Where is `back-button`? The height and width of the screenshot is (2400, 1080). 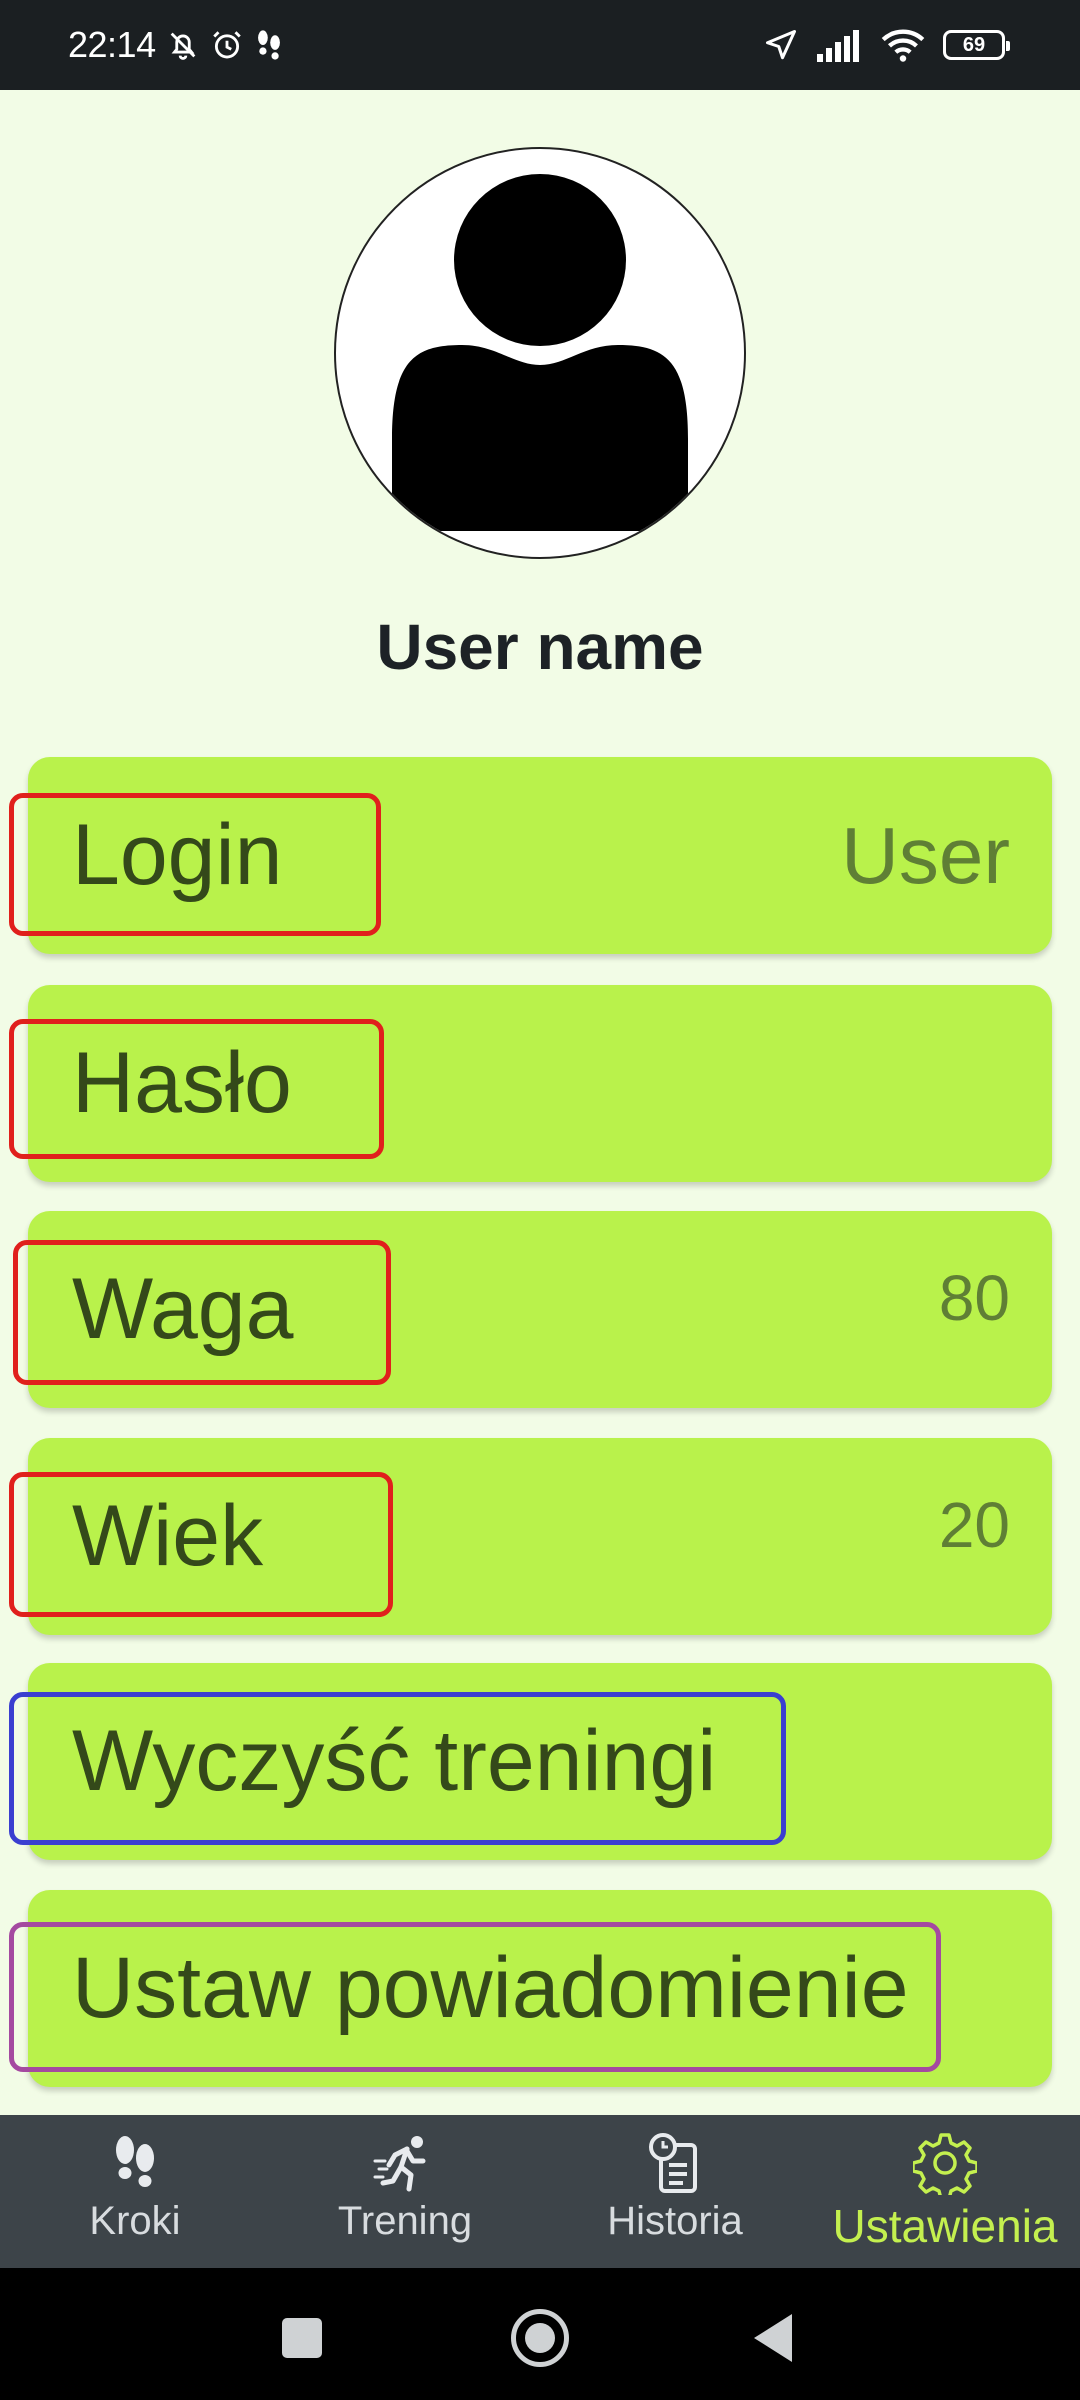
back-button is located at coordinates (773, 2338).